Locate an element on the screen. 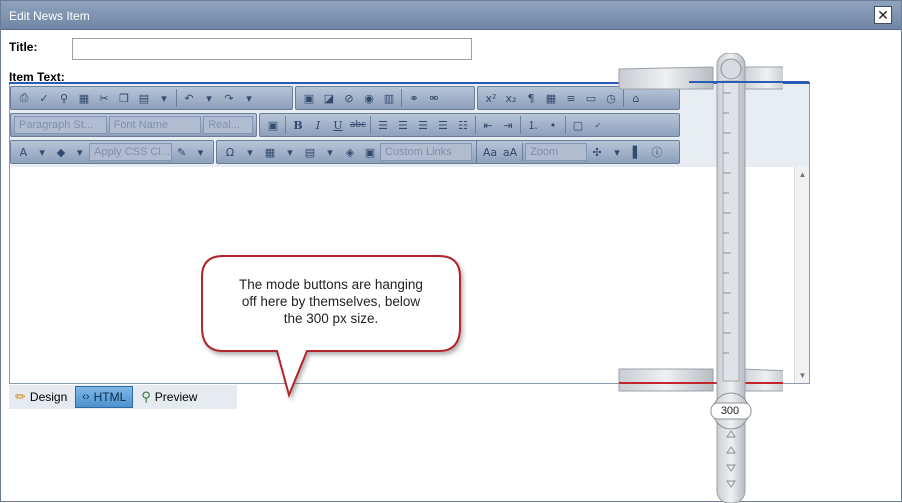  convert-upper-icon: Aa is located at coordinates (490, 152).